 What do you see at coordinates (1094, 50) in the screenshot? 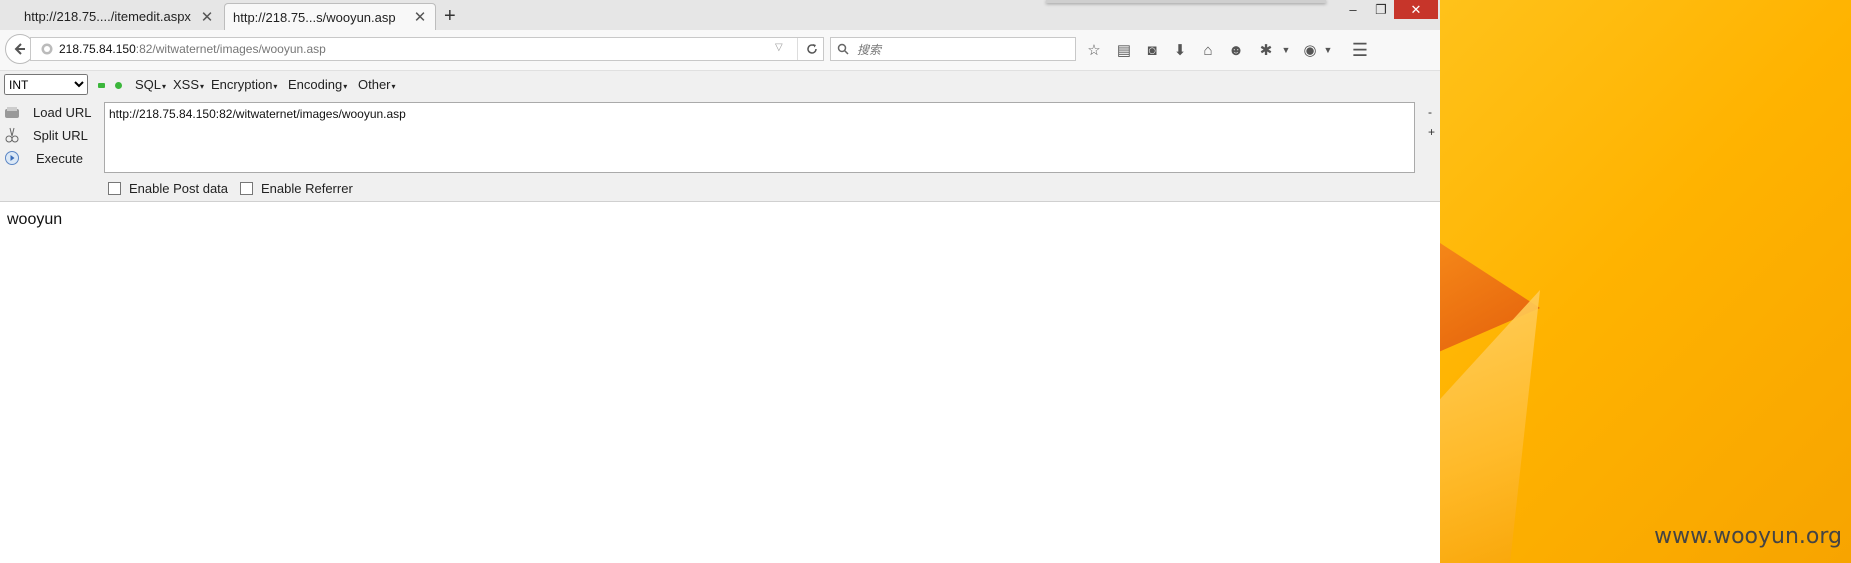
I see `bookmark-star-icon: ☆` at bounding box center [1094, 50].